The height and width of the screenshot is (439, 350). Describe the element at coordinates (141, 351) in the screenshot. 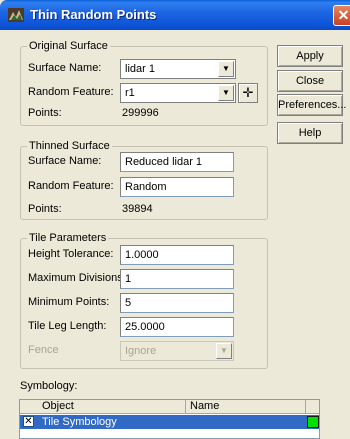

I see `fence-value: Ignore` at that location.